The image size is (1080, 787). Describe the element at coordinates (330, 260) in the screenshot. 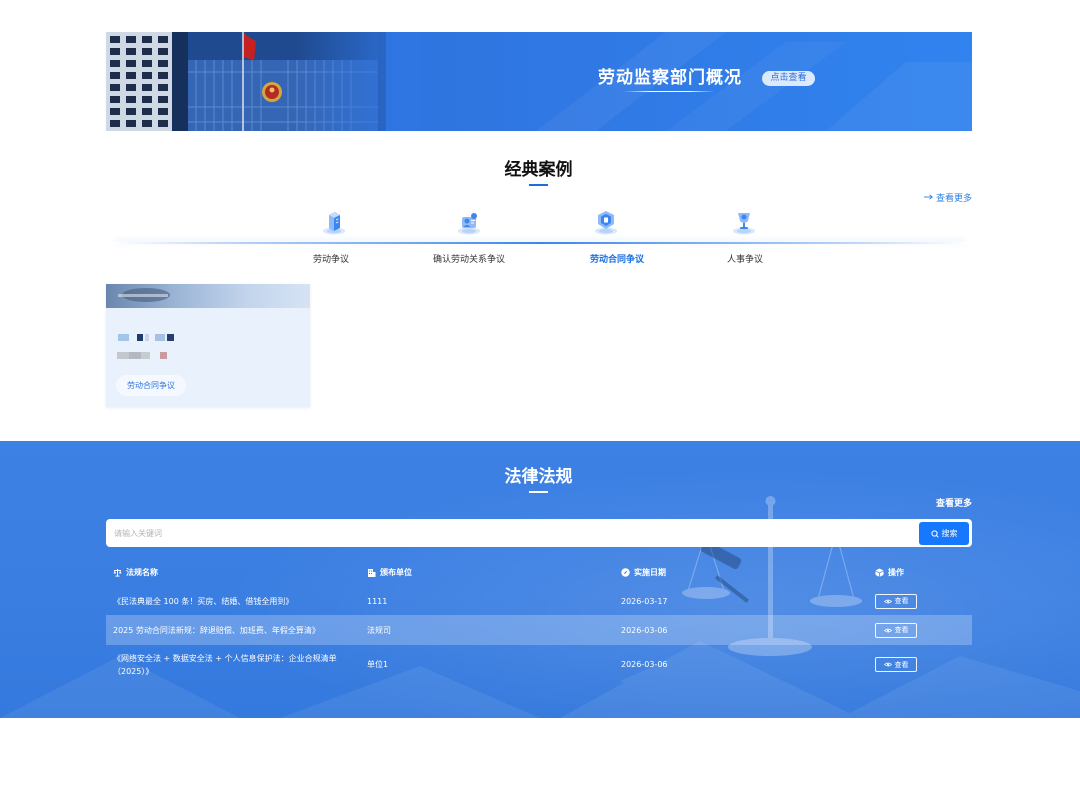

I see `category-label: 劳动争议` at that location.